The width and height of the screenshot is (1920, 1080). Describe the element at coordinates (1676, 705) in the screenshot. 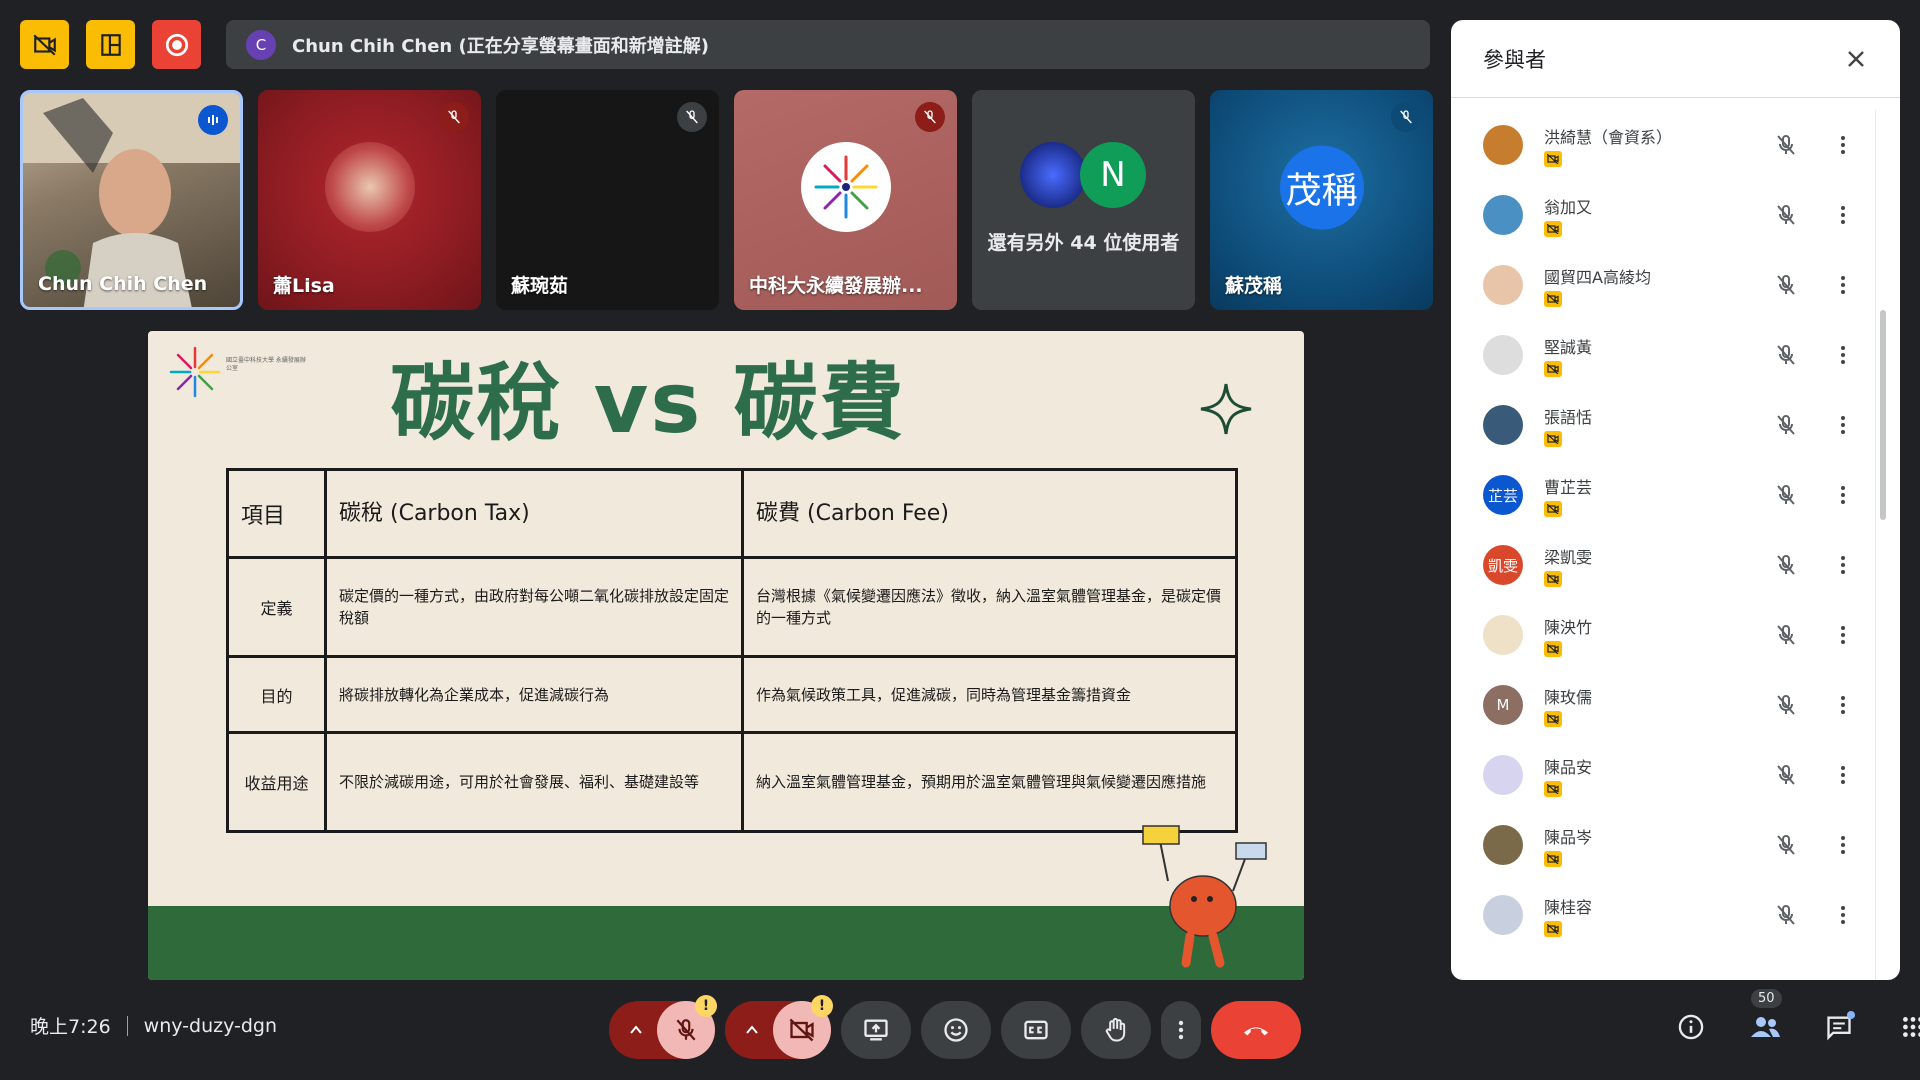

I see `participant-row: M 陳玫儒` at that location.